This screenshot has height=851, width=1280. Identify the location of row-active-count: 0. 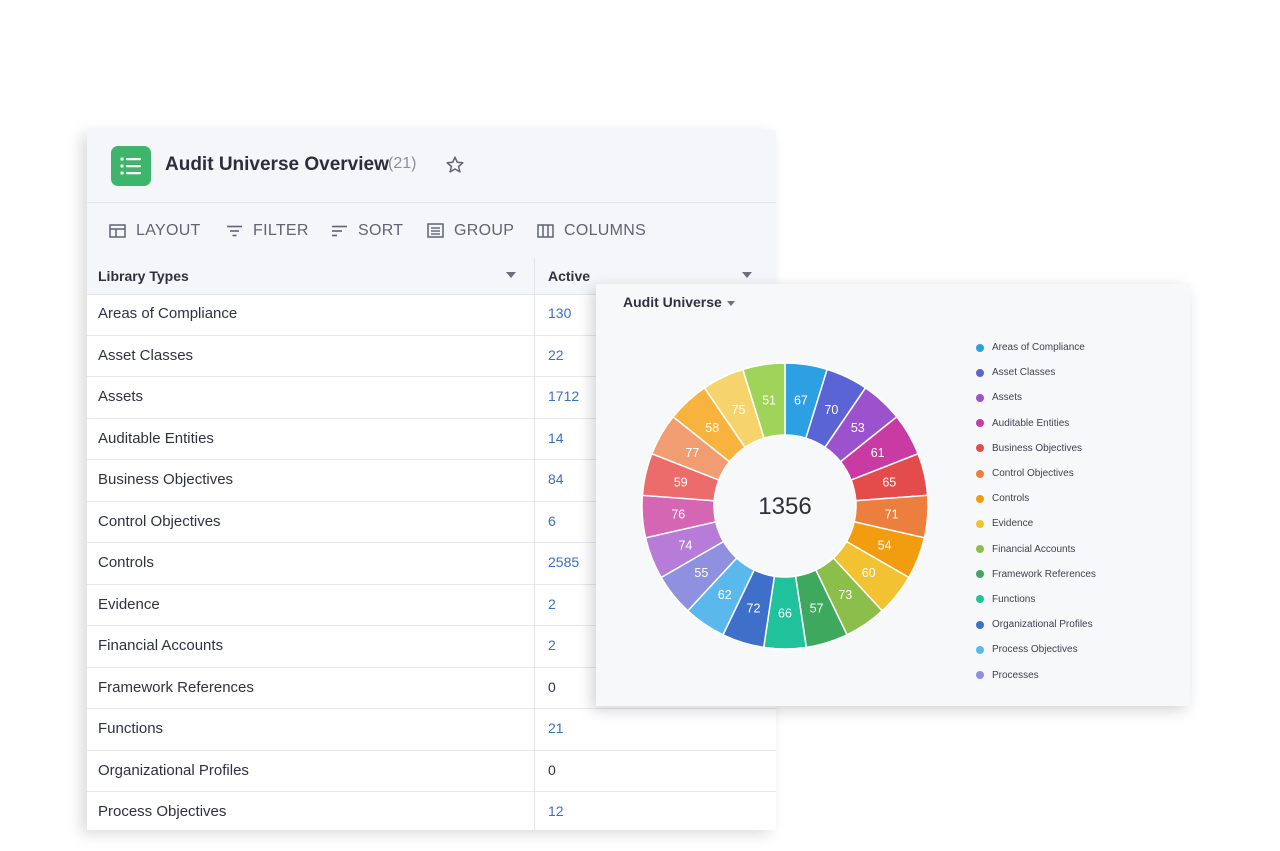
(552, 769).